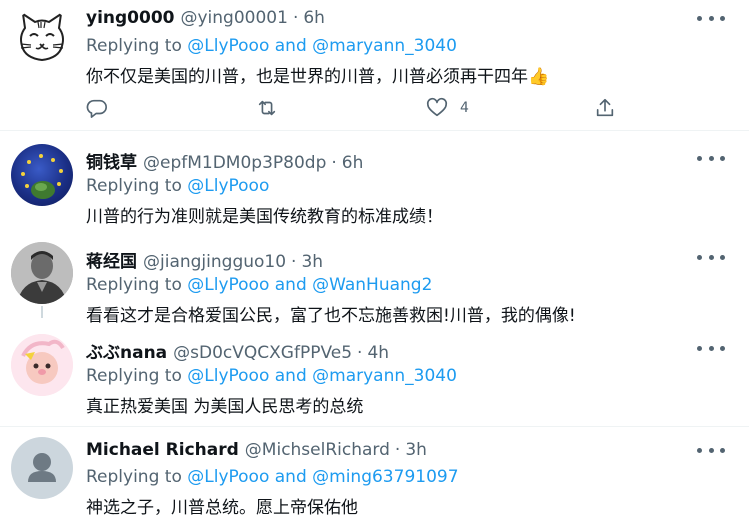 Image resolution: width=749 pixels, height=522 pixels. I want to click on replying-links: @LlyPooo, so click(228, 186).